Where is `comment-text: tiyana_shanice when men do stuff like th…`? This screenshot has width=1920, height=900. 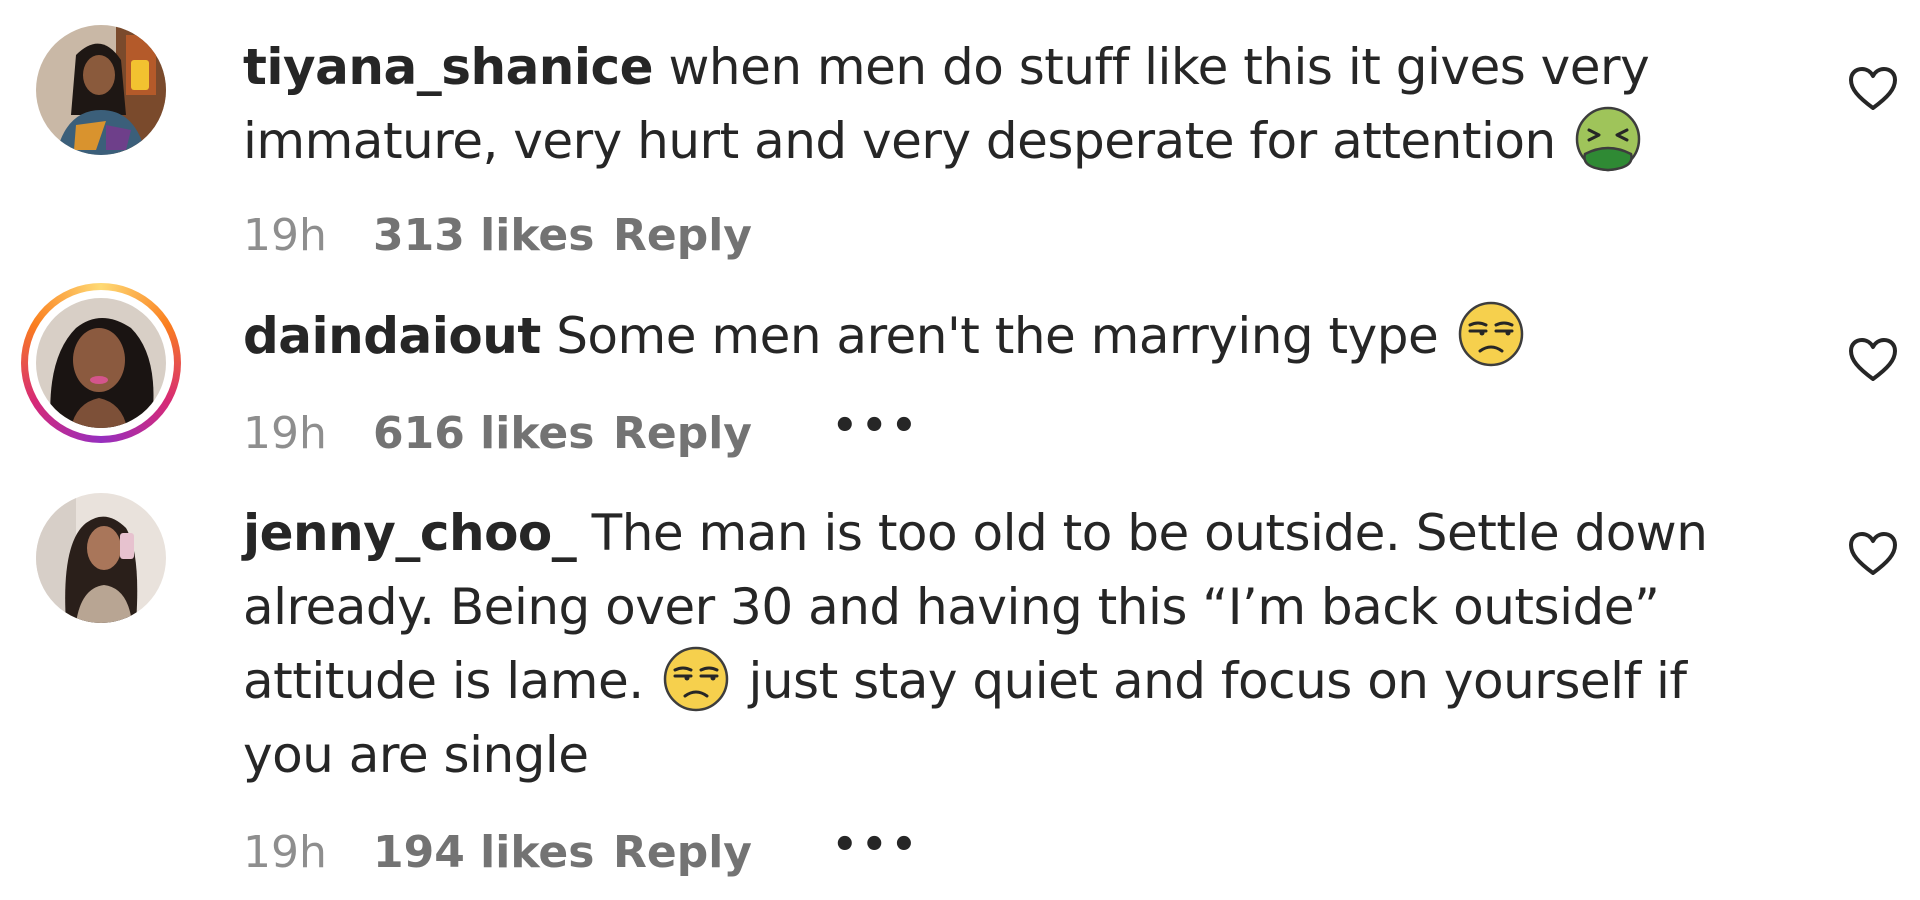 comment-text: tiyana_shanice when men do stuff like th… is located at coordinates (1013, 104).